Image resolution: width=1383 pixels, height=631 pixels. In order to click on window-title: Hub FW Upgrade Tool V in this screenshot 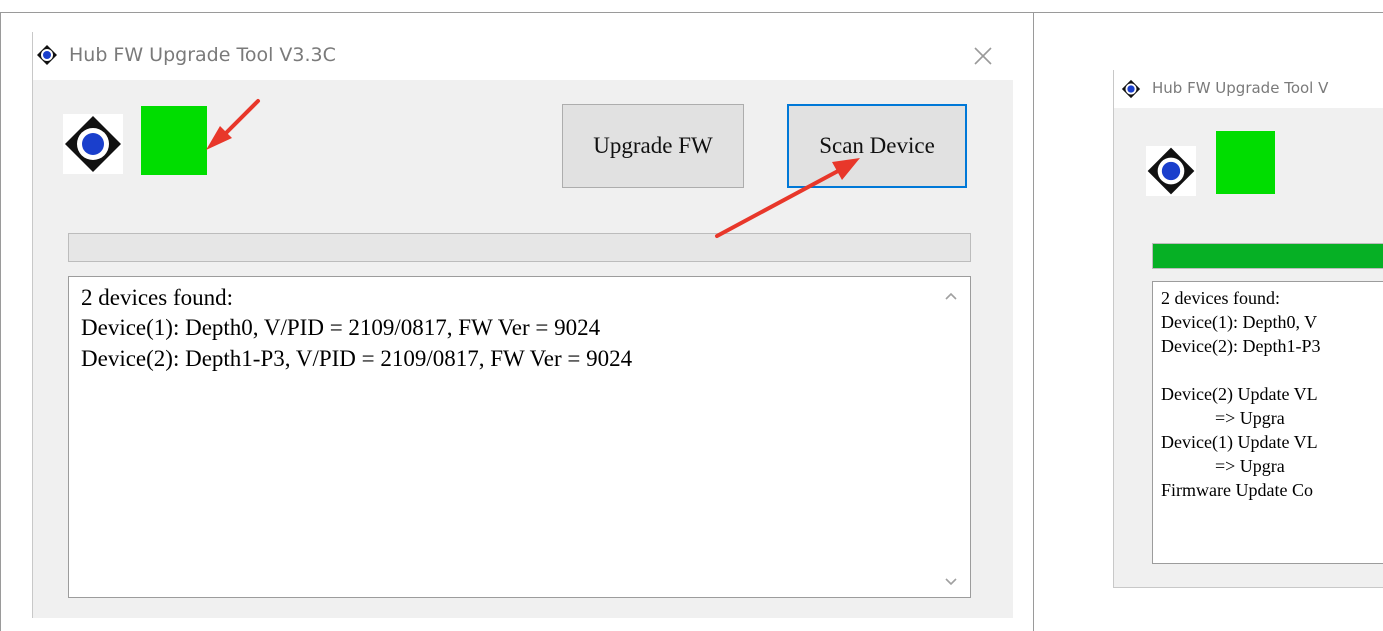, I will do `click(1240, 88)`.